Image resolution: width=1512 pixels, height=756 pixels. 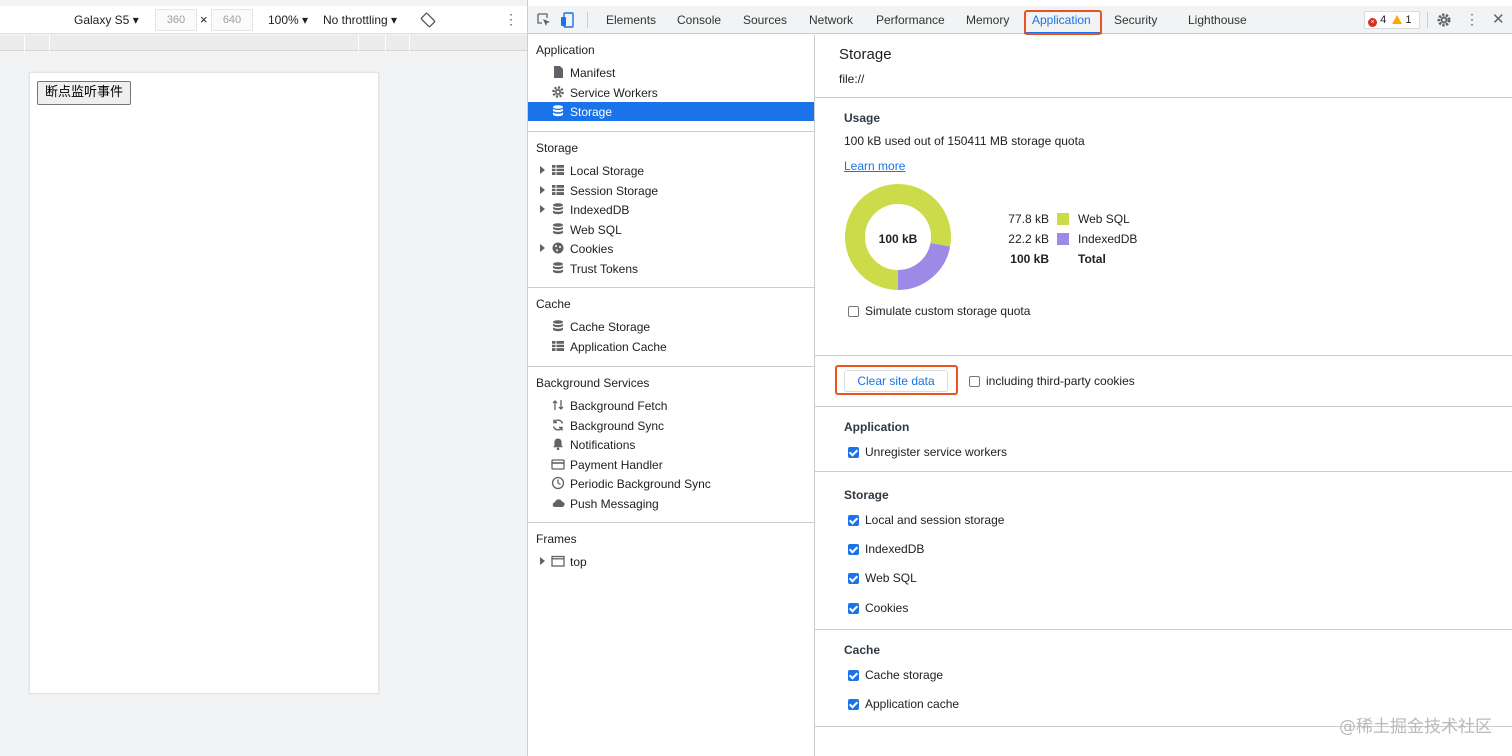 I want to click on throttling-value: No throttling, so click(x=355, y=20).